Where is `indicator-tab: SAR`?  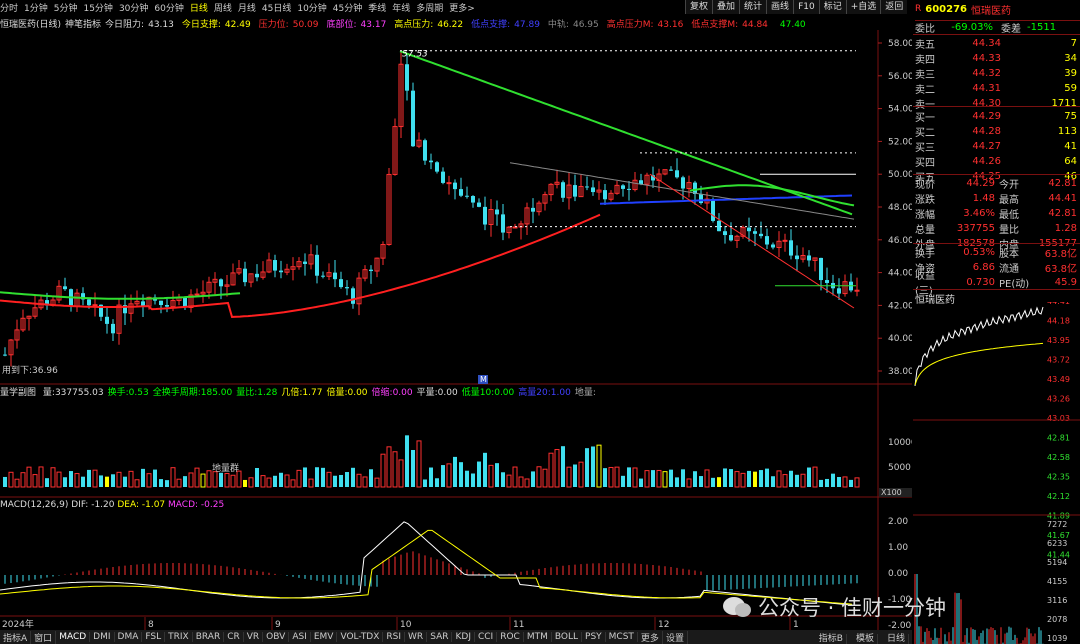
indicator-tab: SAR is located at coordinates (440, 637).